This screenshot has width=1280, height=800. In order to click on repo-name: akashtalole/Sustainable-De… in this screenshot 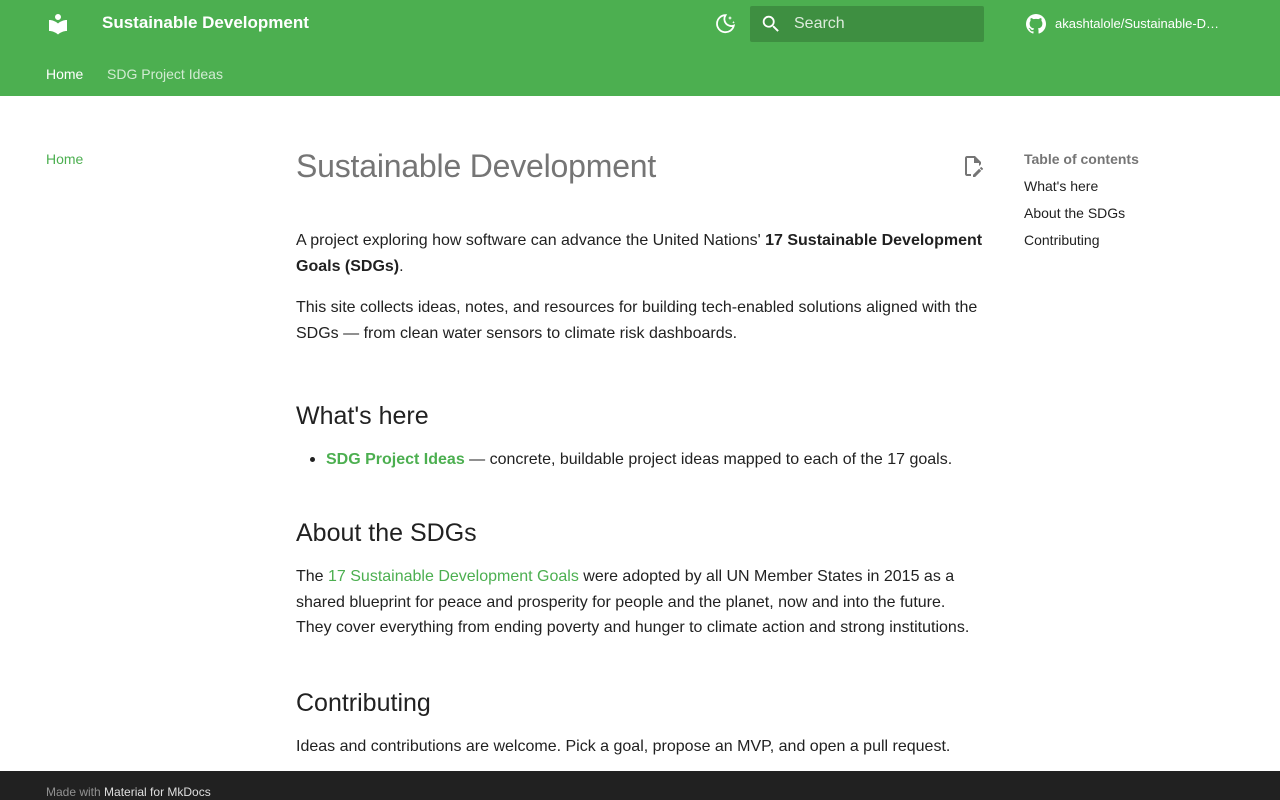, I will do `click(1140, 23)`.